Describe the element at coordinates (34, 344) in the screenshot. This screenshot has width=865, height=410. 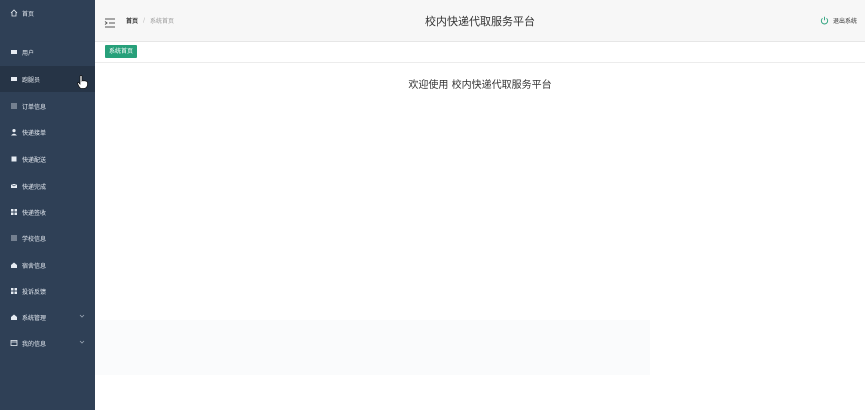
I see `sidebar-item-label: 我的信息` at that location.